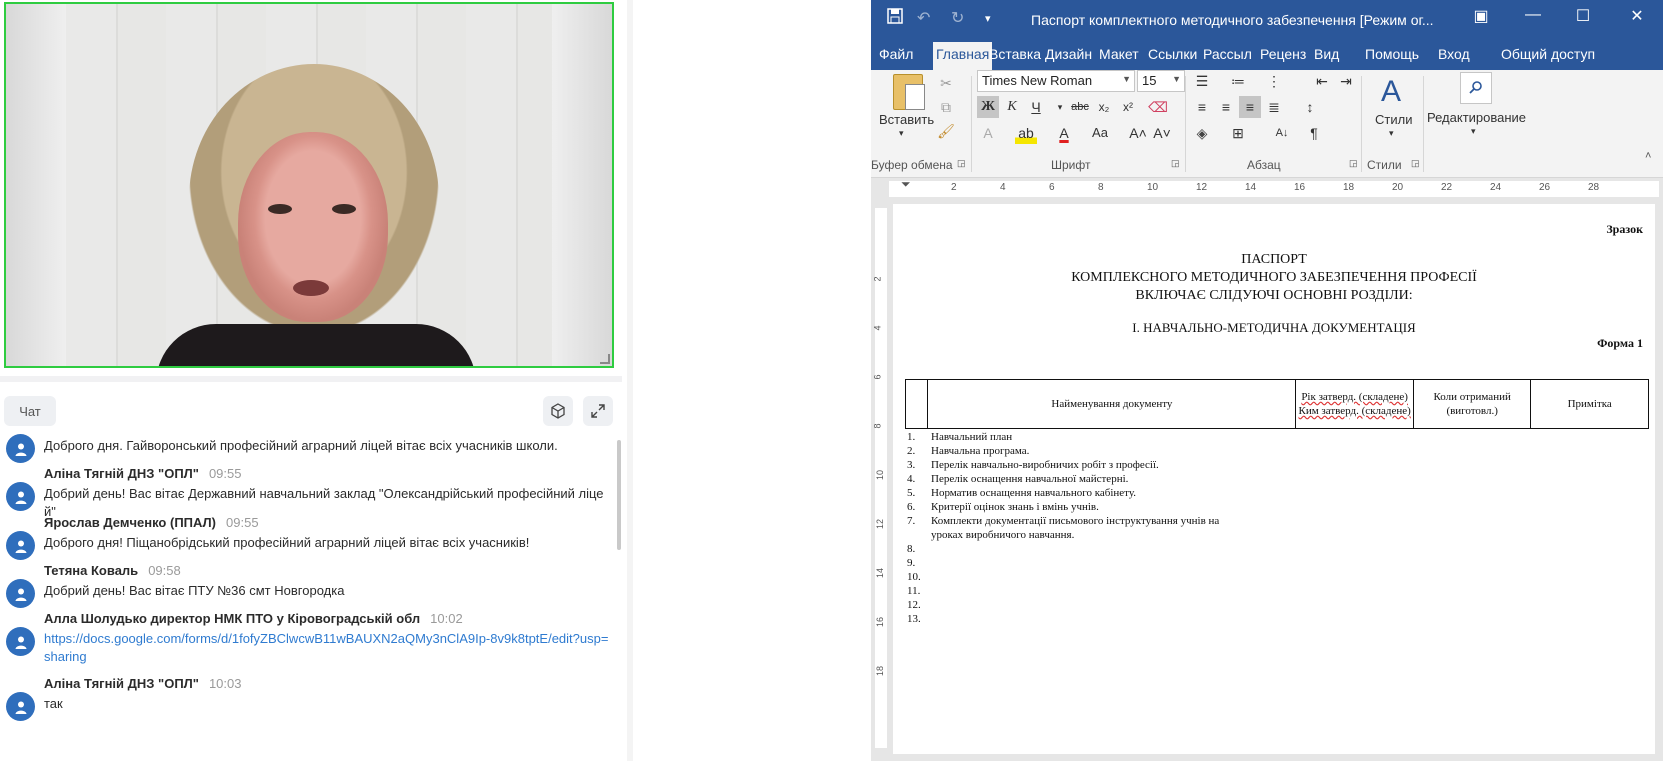 This screenshot has width=1663, height=761. Describe the element at coordinates (1104, 107) in the screenshot. I see `subscript-icon: x₂` at that location.